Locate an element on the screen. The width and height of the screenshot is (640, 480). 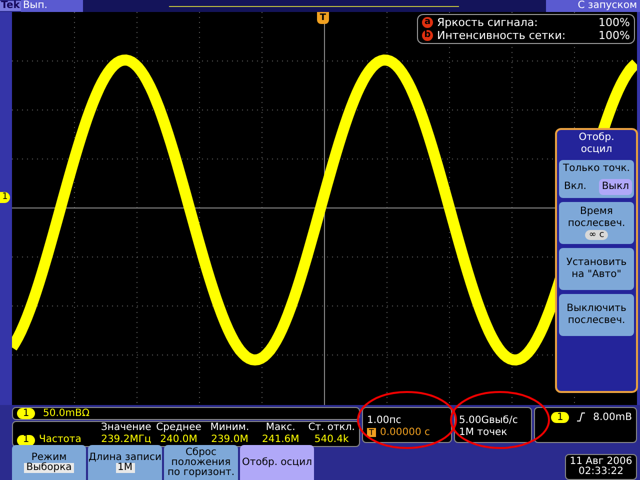
brand-logo: Tek is located at coordinates (10, 6).